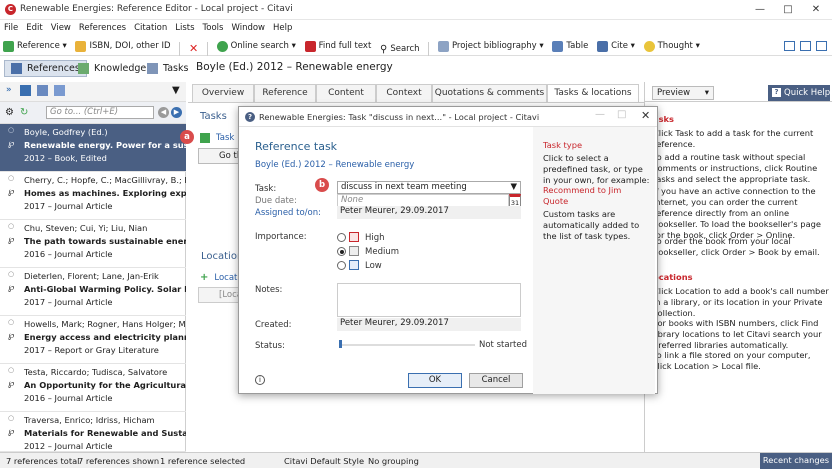 This screenshot has width=832, height=469. Describe the element at coordinates (663, 119) in the screenshot. I see `help-tasks-heading: asks` at that location.